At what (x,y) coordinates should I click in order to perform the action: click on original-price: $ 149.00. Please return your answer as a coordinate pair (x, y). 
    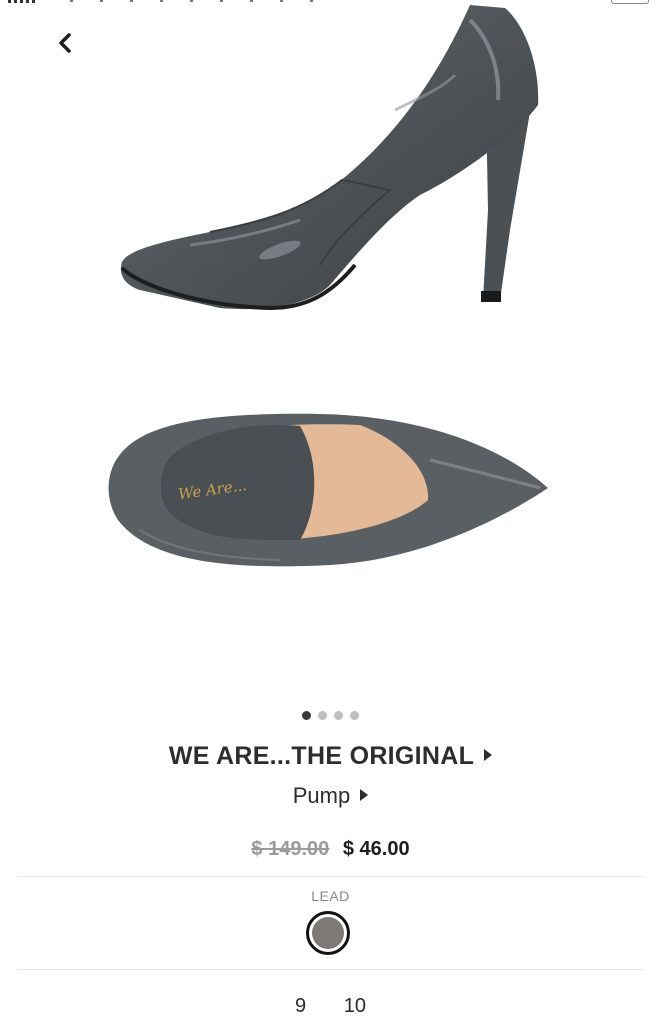
    Looking at the image, I should click on (290, 849).